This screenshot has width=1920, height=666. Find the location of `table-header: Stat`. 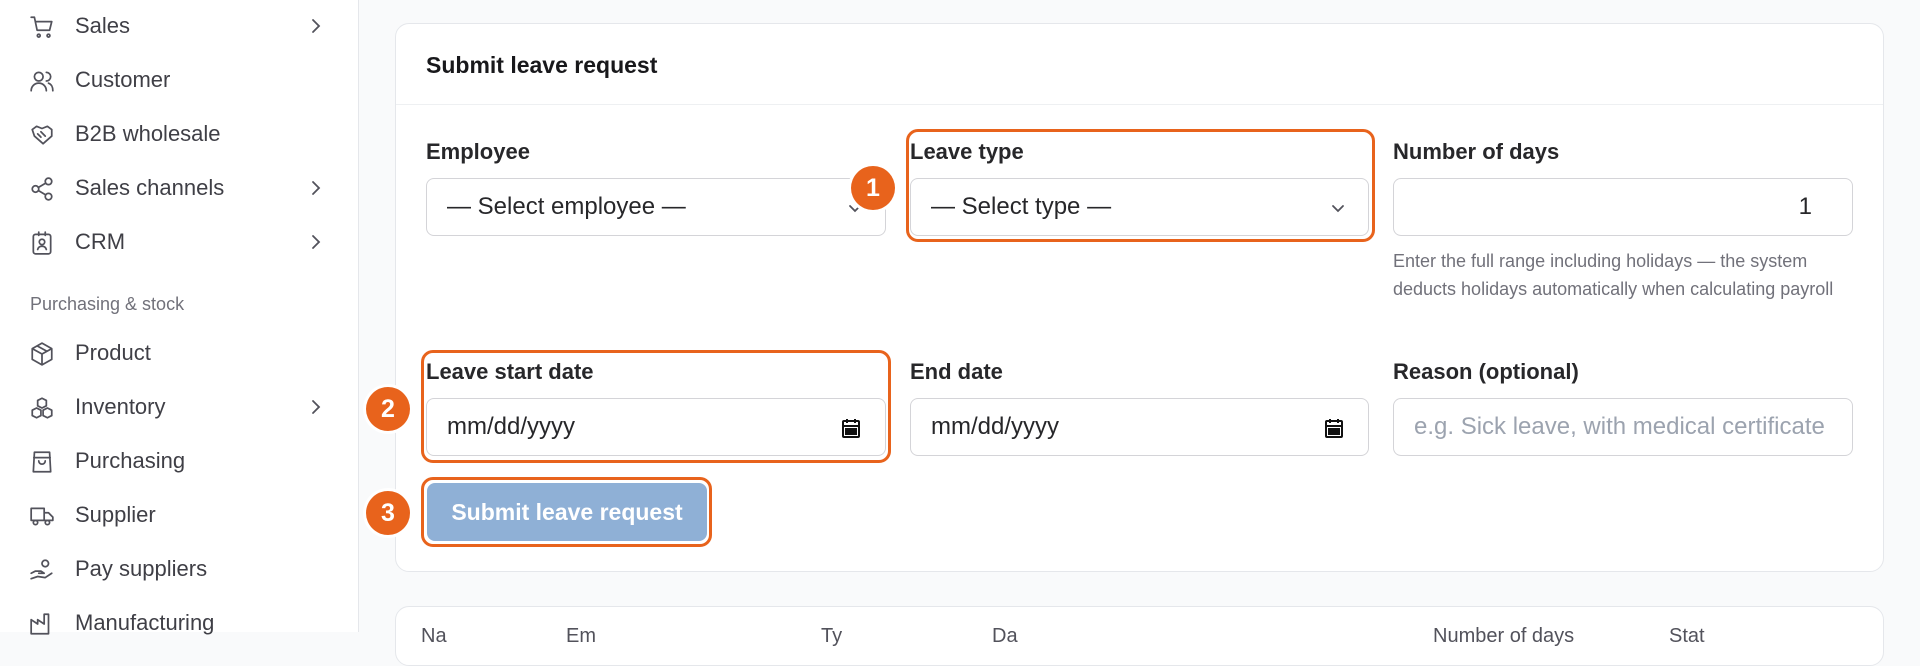

table-header: Stat is located at coordinates (1687, 636).